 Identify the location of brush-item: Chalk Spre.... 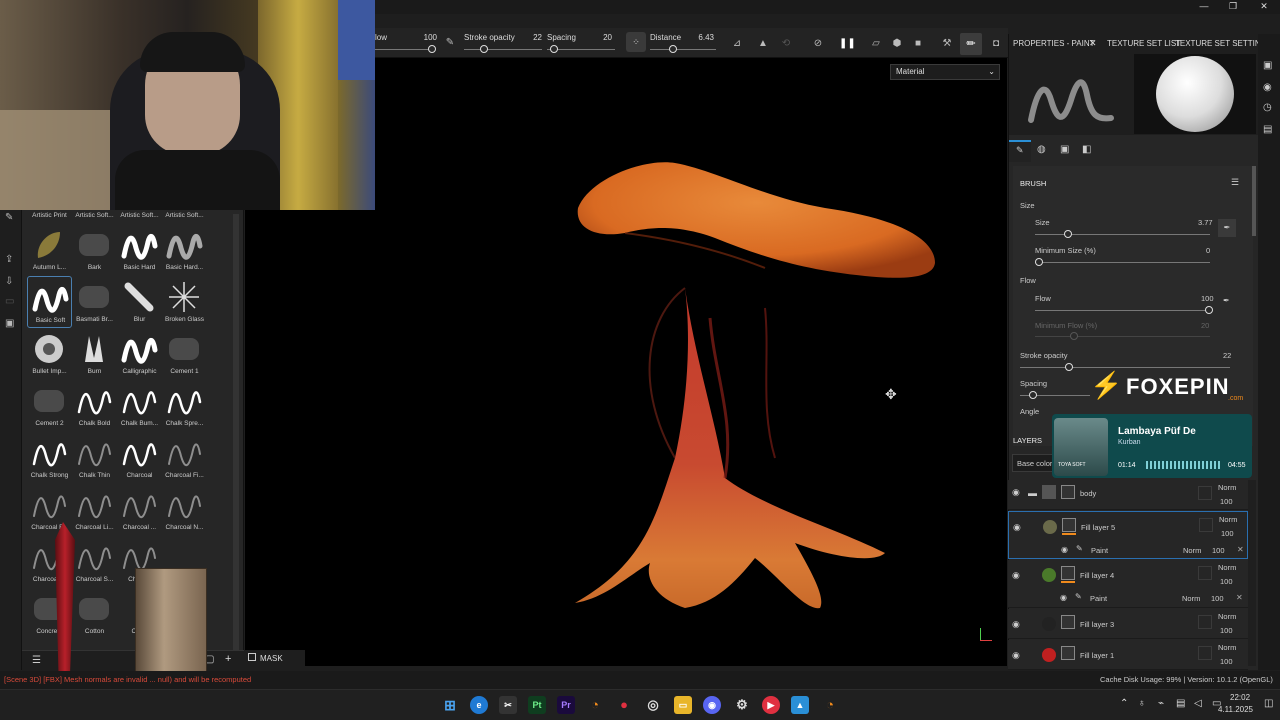
(184, 406).